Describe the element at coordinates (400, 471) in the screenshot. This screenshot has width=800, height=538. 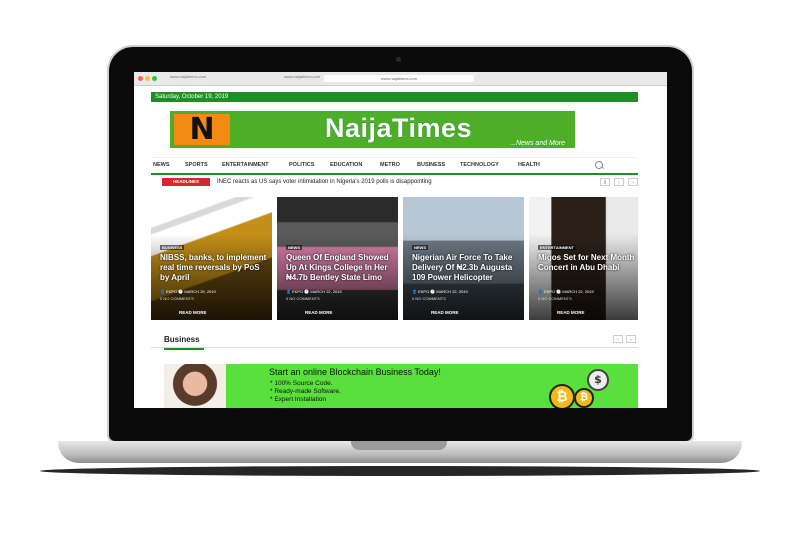
I see `laptop-shadow` at that location.